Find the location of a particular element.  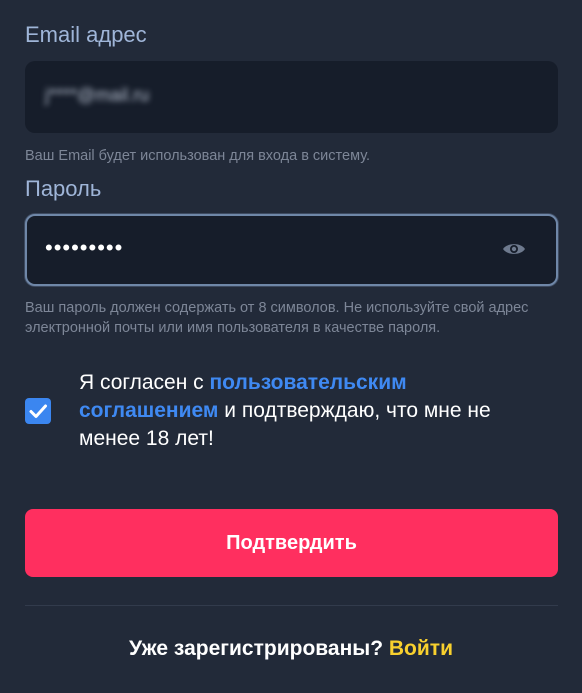

password-field: ••••••••• is located at coordinates (291, 250).